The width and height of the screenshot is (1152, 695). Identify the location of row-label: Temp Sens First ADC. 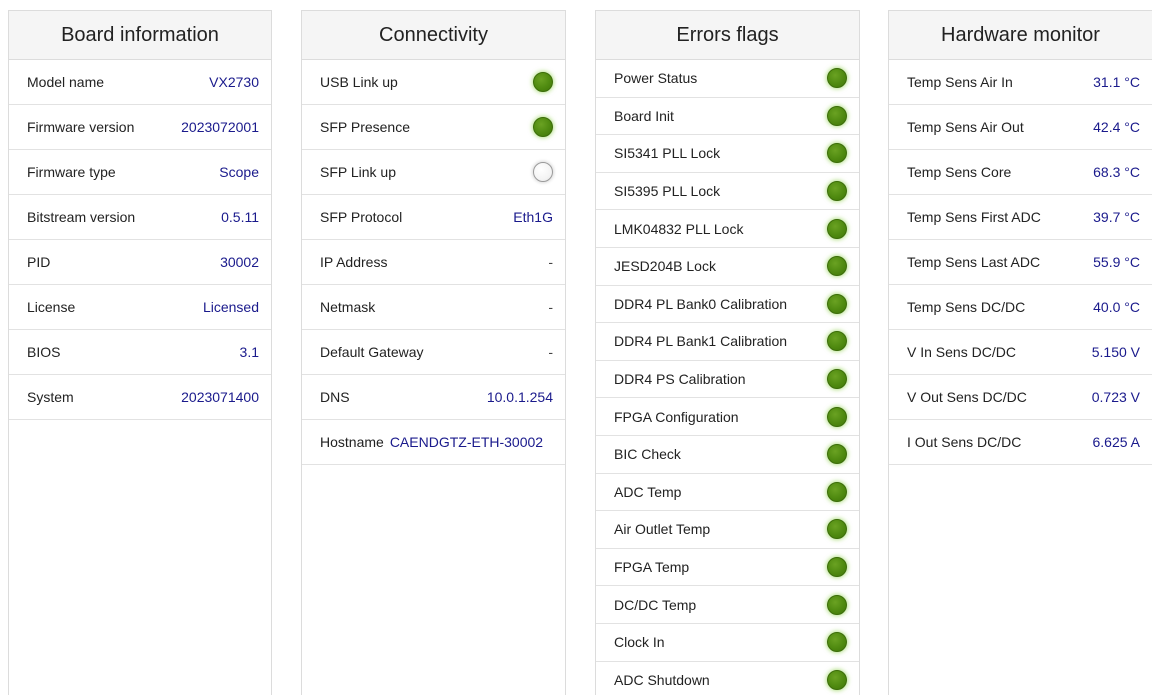
(974, 217).